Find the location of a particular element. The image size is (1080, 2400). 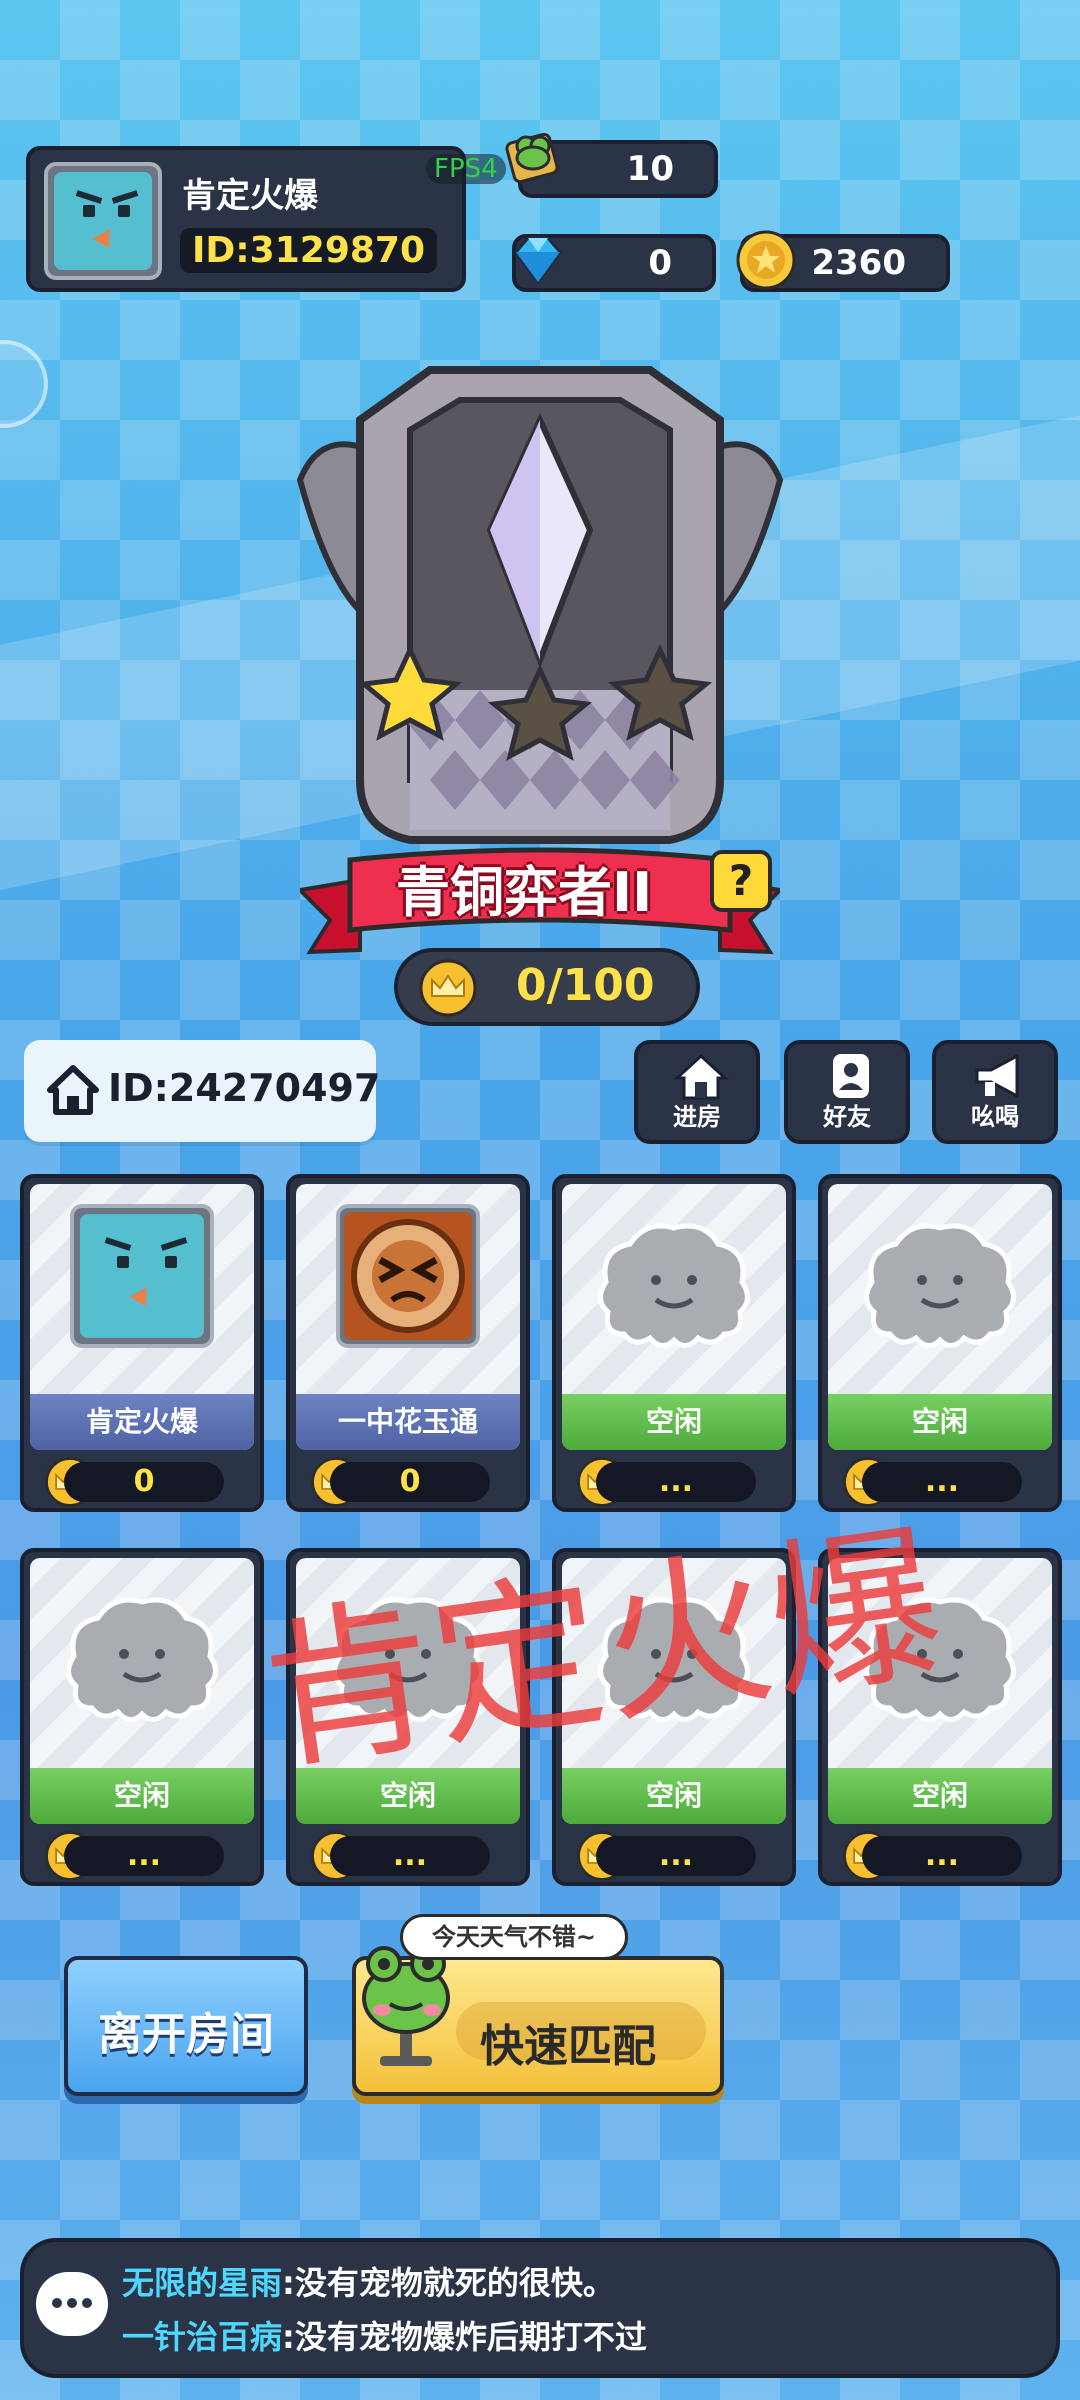

friends-label: 好友 is located at coordinates (847, 1117).